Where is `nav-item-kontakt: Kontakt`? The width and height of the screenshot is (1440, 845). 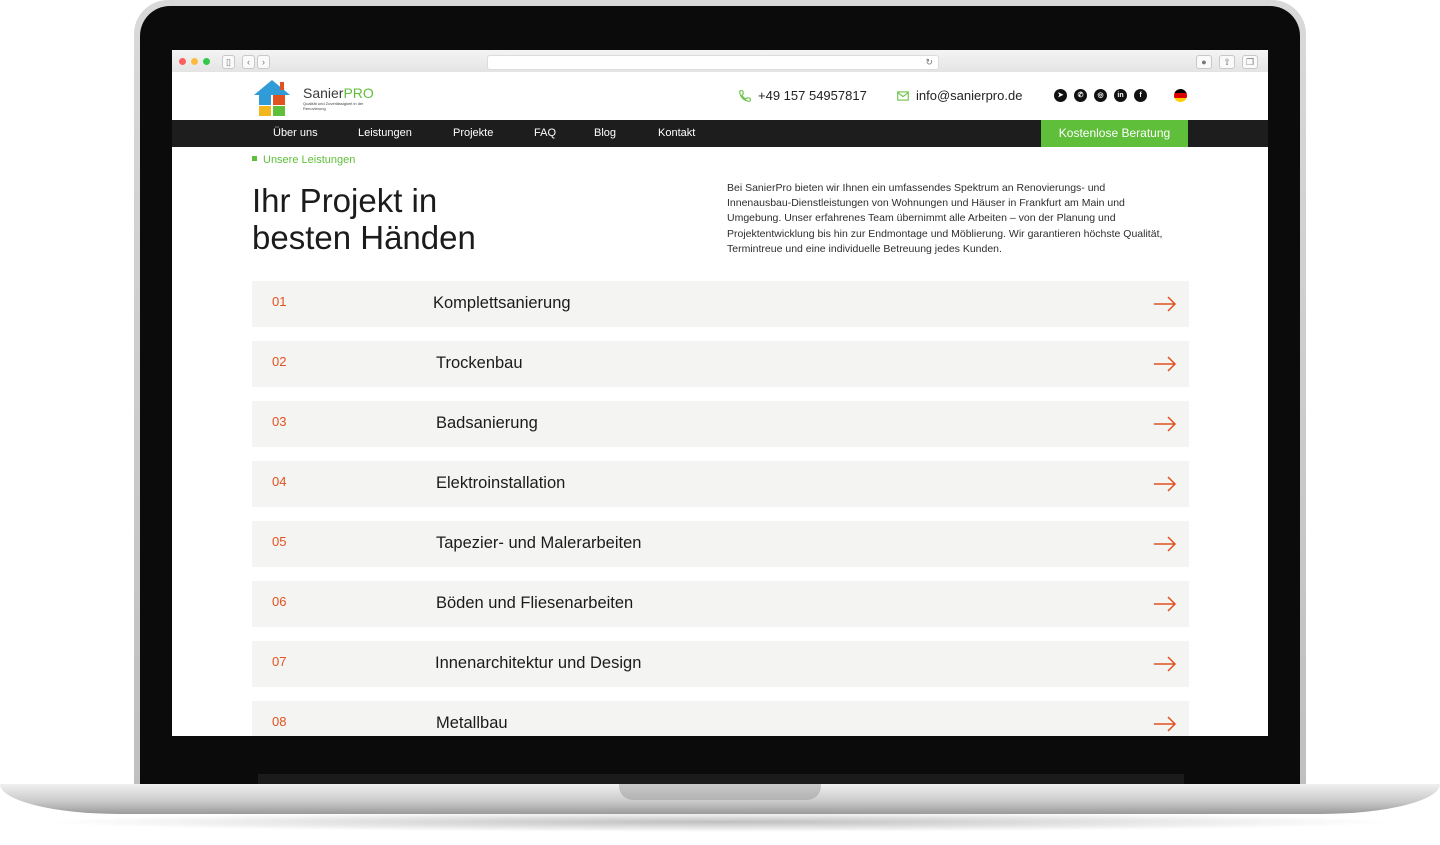 nav-item-kontakt: Kontakt is located at coordinates (676, 133).